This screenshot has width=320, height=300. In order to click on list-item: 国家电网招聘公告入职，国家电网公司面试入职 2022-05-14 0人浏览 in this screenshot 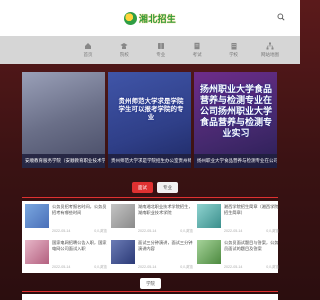, I will do `click(66, 255)`.